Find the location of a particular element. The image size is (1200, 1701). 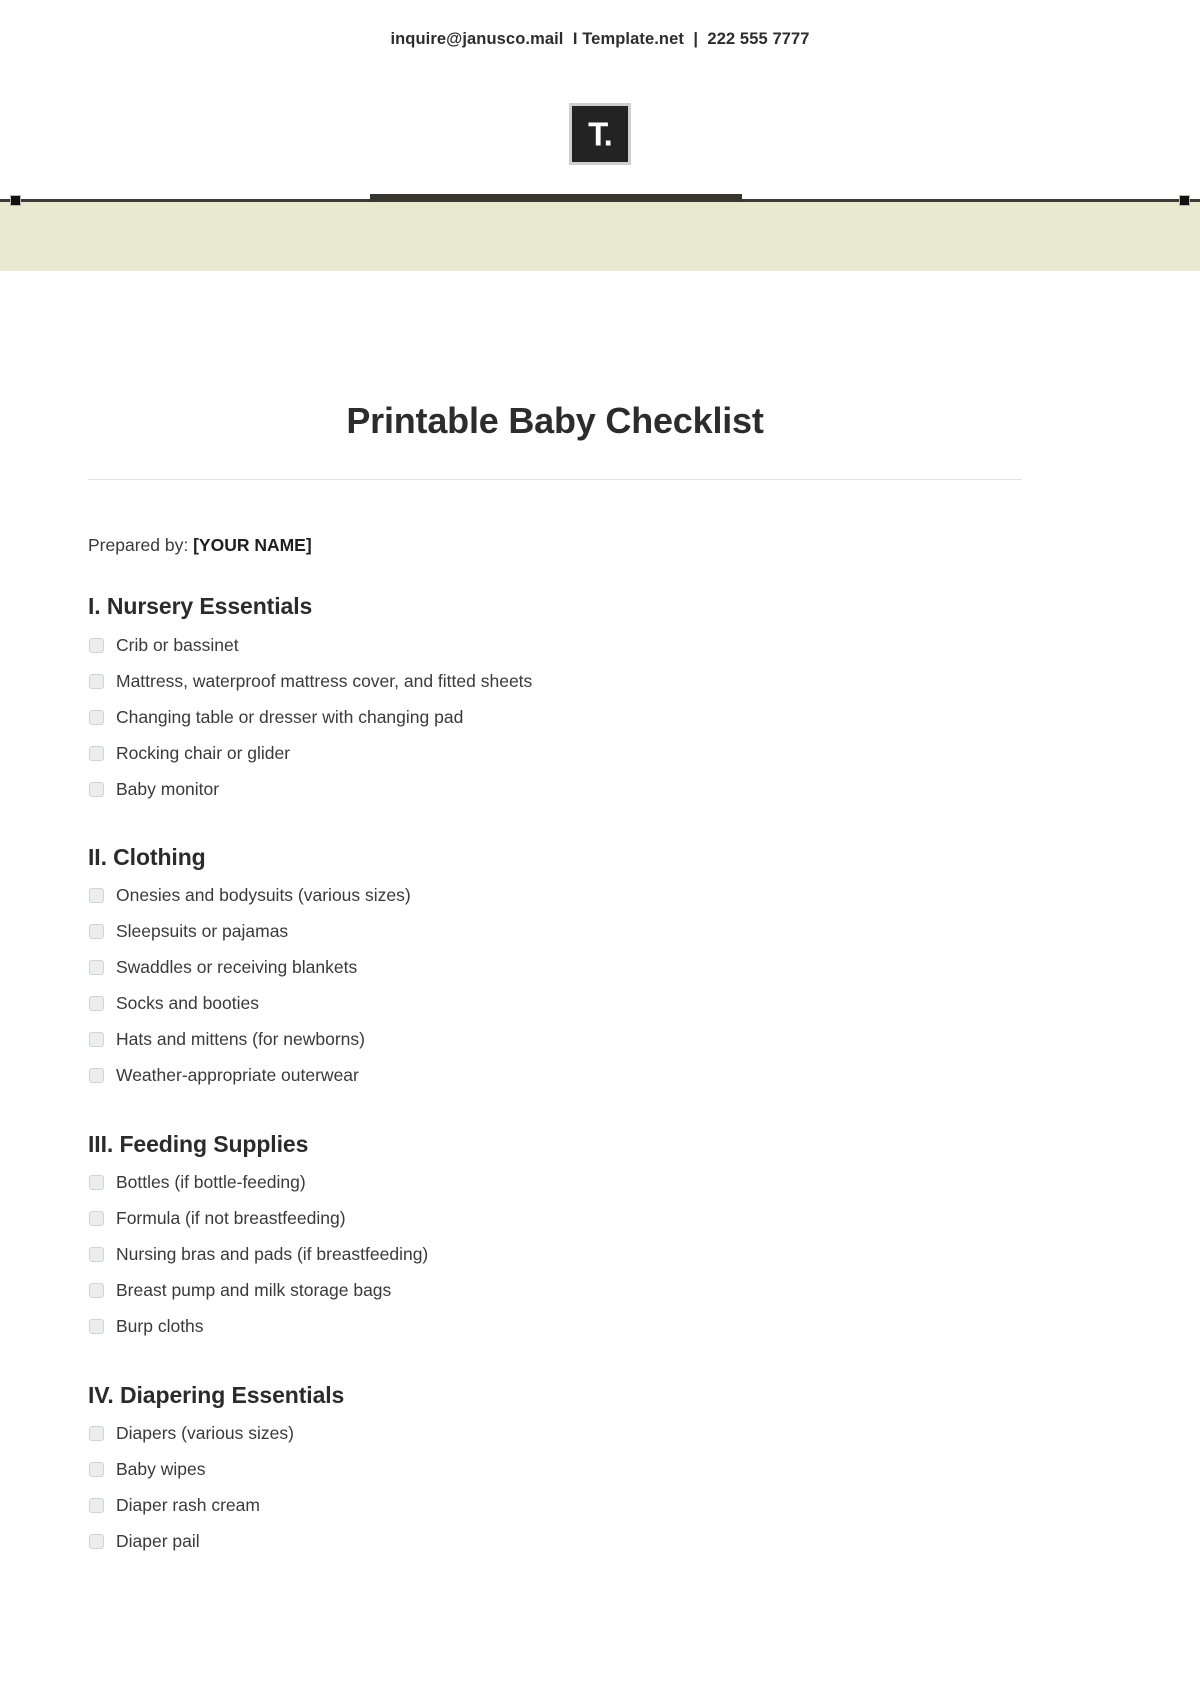

prepared-by-label: Prepared by: is located at coordinates (138, 545).